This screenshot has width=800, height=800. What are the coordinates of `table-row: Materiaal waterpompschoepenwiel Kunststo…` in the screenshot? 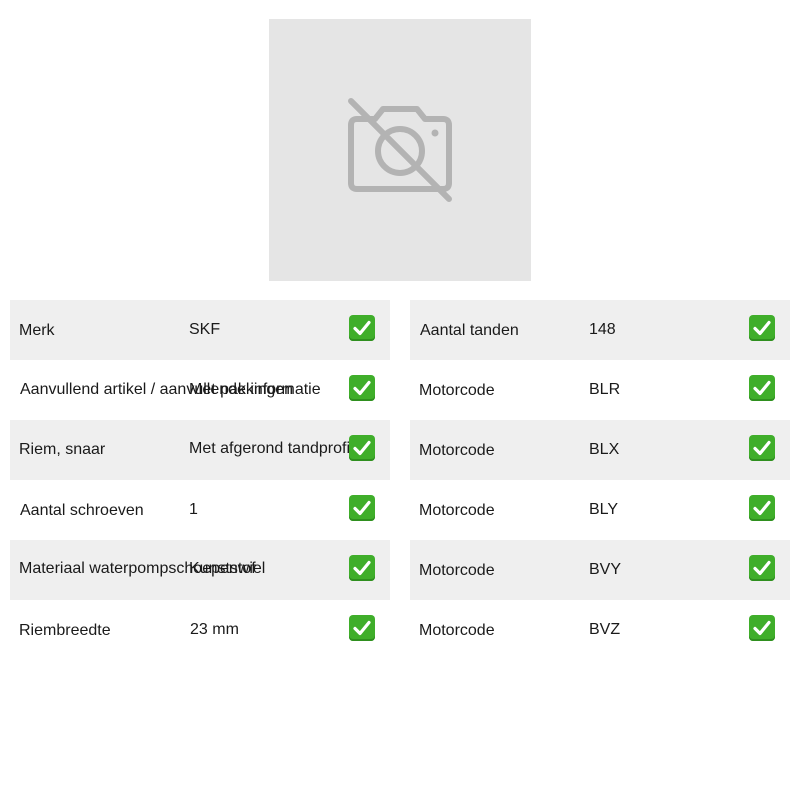 It's located at (200, 570).